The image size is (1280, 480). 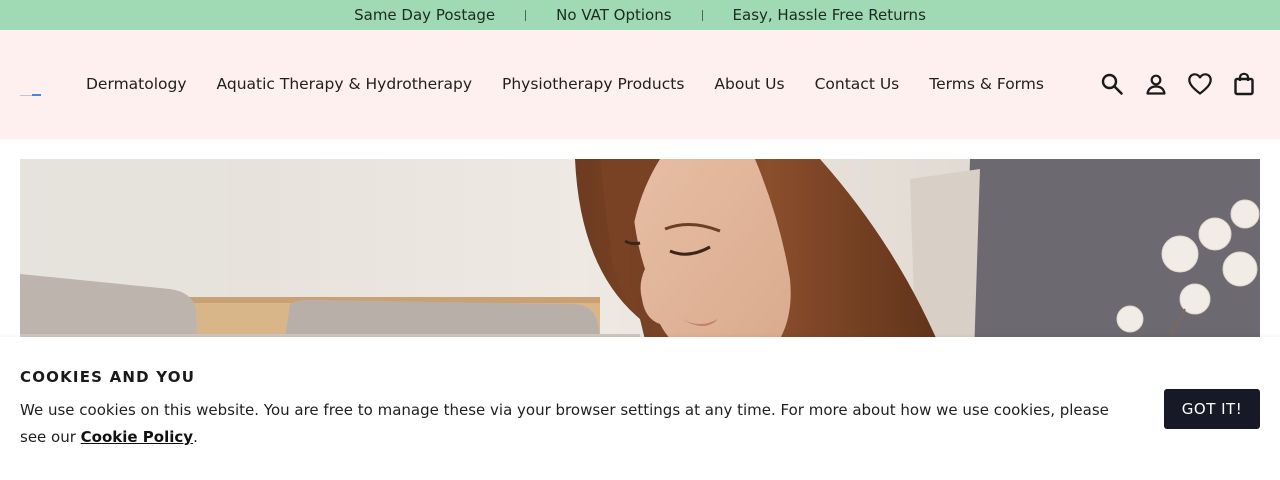 What do you see at coordinates (1200, 84) in the screenshot?
I see `wishlist-icon` at bounding box center [1200, 84].